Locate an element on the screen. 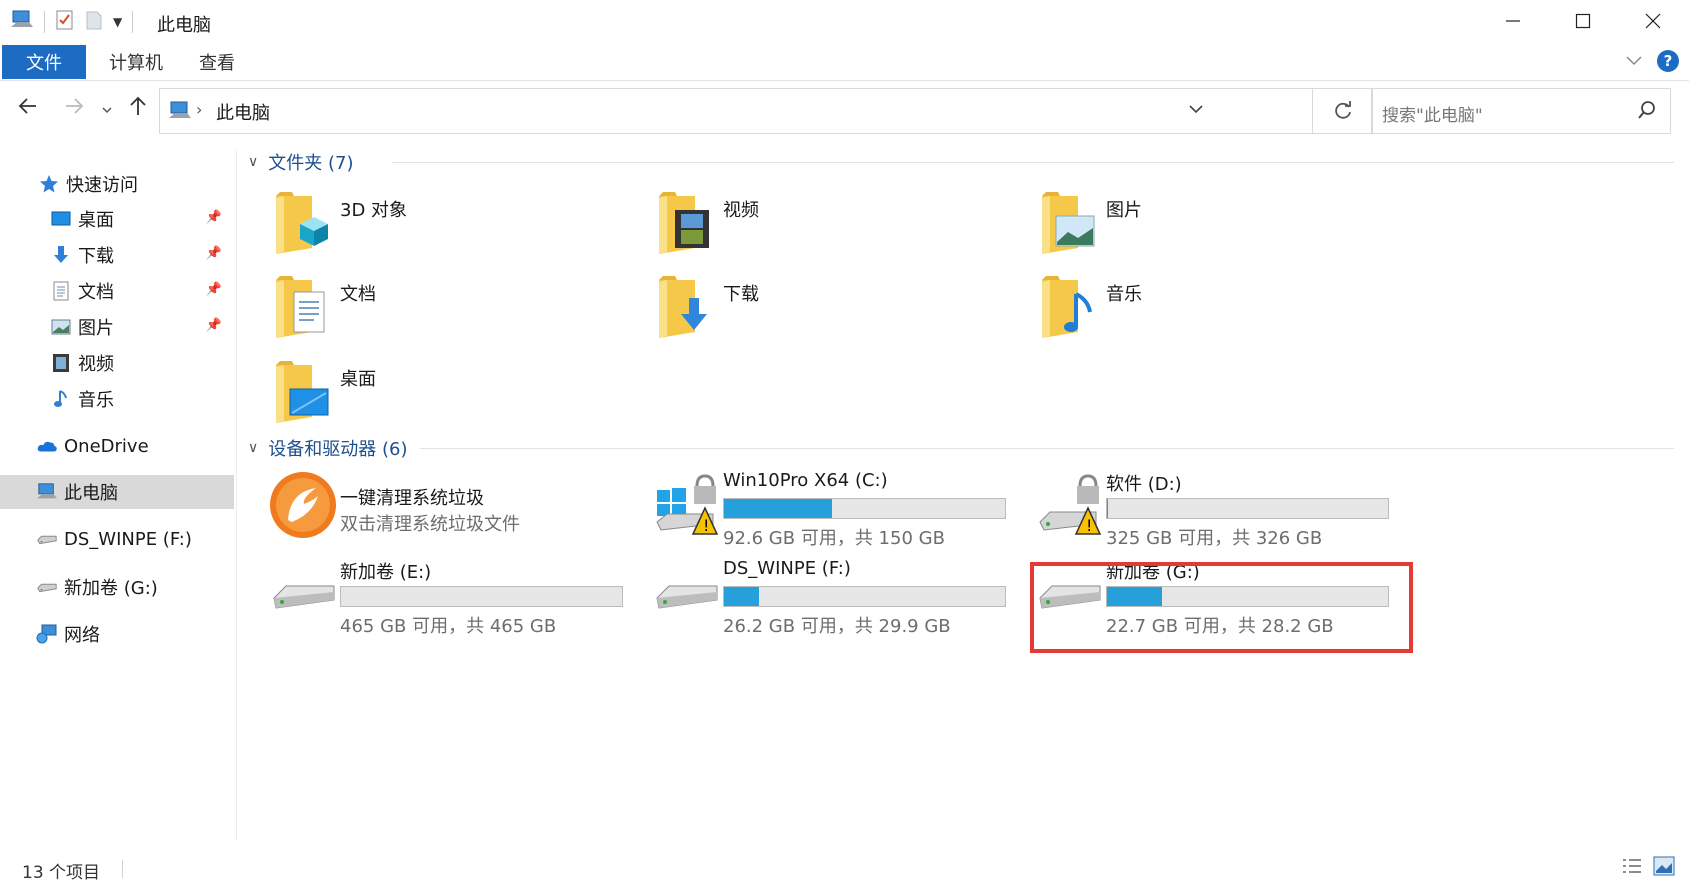 This screenshot has height=890, width=1689. folder-downloads: 下载 is located at coordinates (830, 312).